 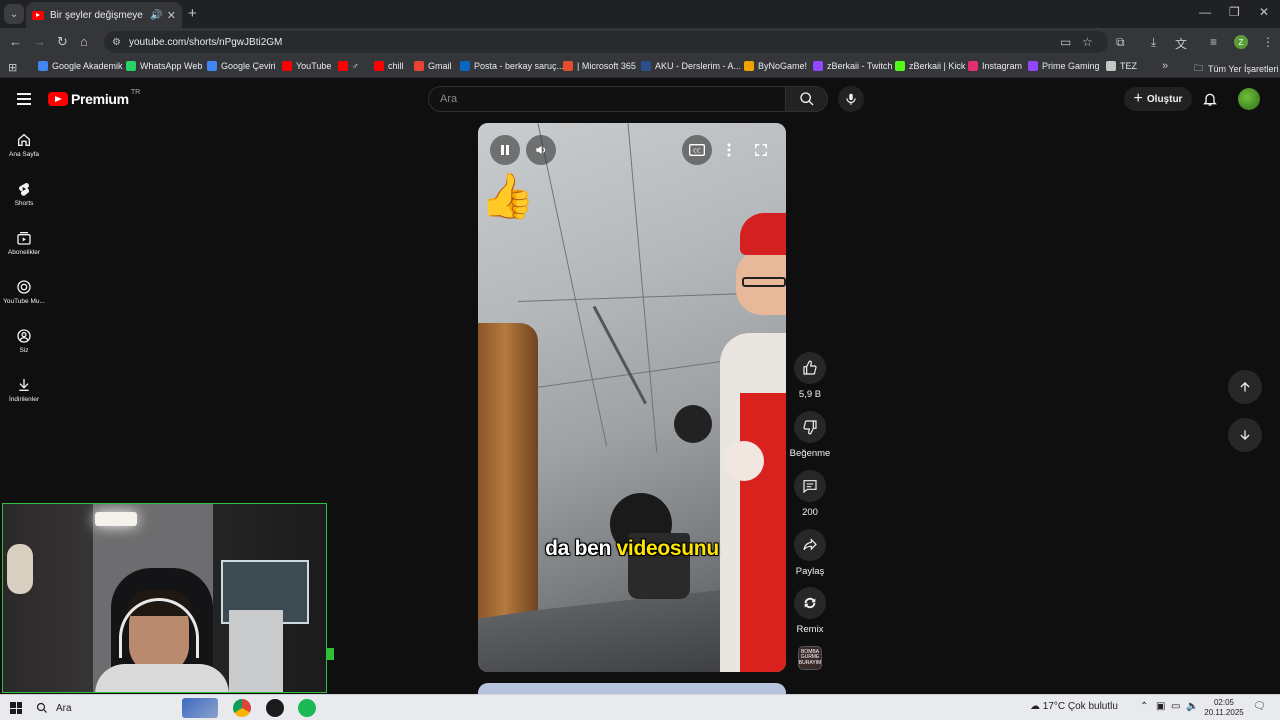 What do you see at coordinates (389, 66) in the screenshot?
I see `bookmark-item: chill` at bounding box center [389, 66].